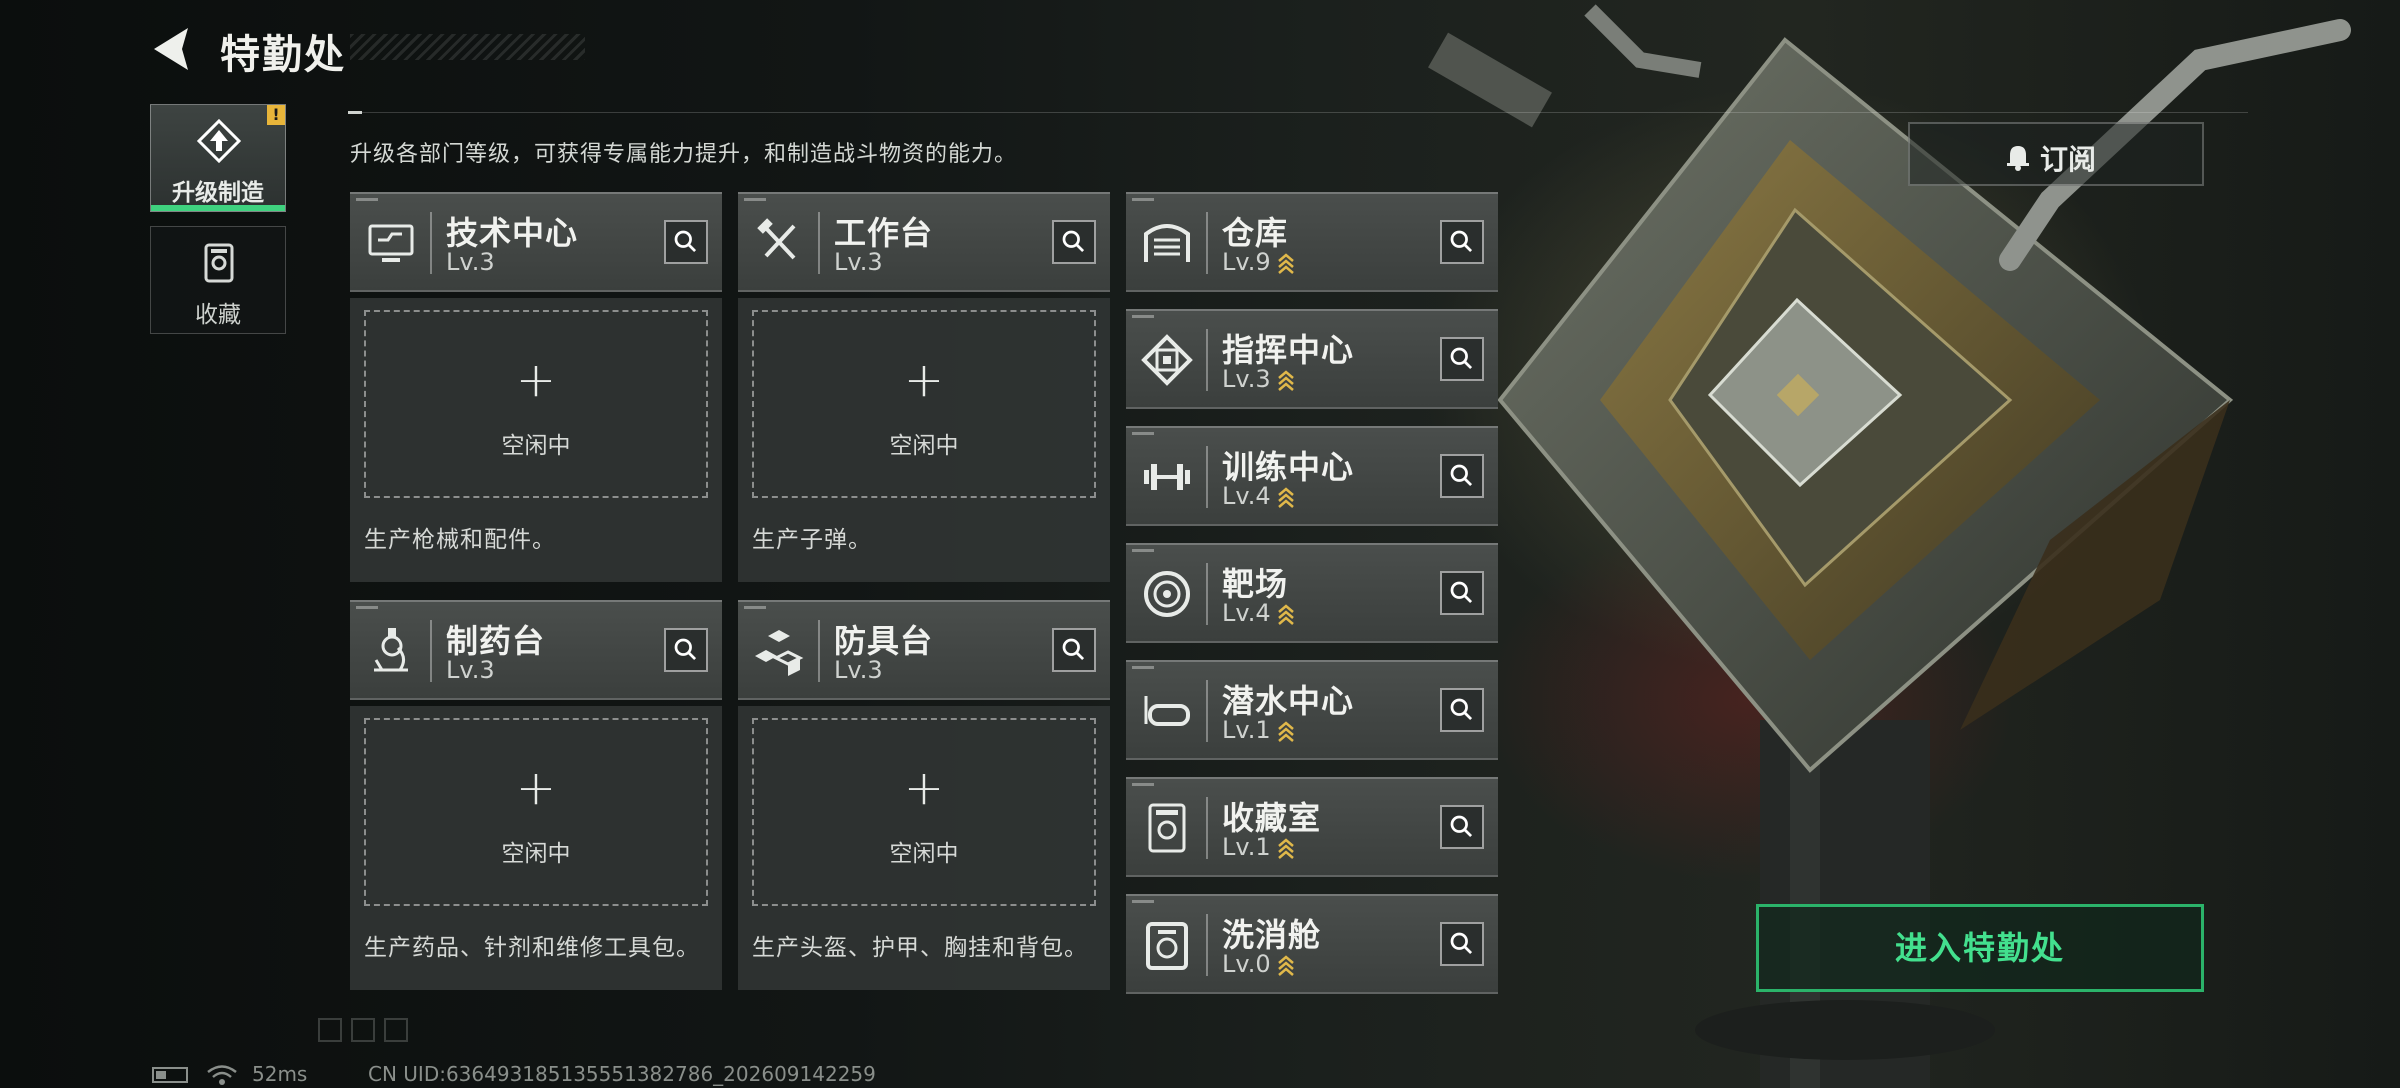 The image size is (2400, 1088). What do you see at coordinates (1167, 243) in the screenshot?
I see `warehouse-icon` at bounding box center [1167, 243].